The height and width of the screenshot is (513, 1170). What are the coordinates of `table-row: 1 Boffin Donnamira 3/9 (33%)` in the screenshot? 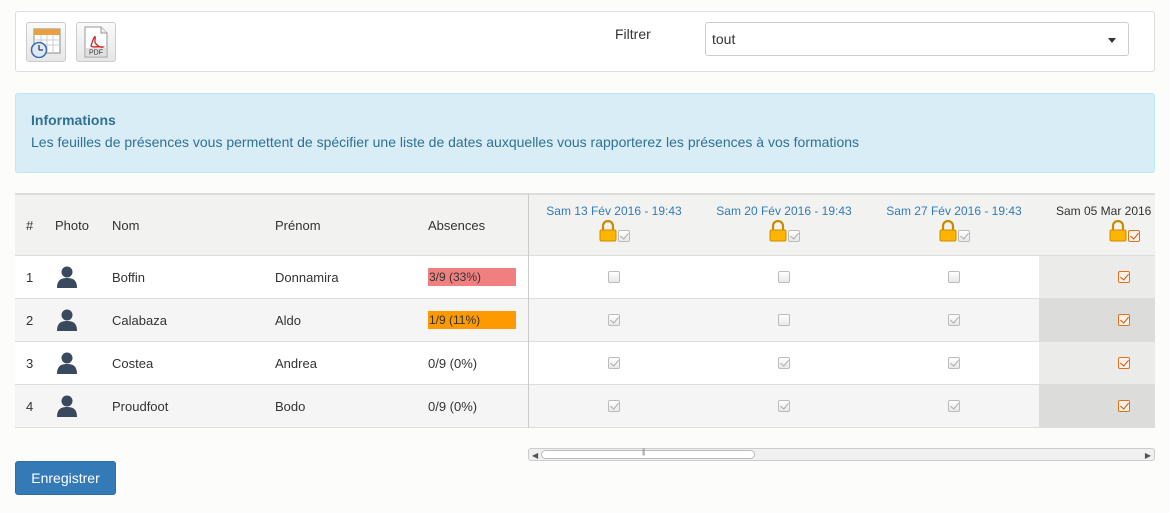 It's located at (271, 277).